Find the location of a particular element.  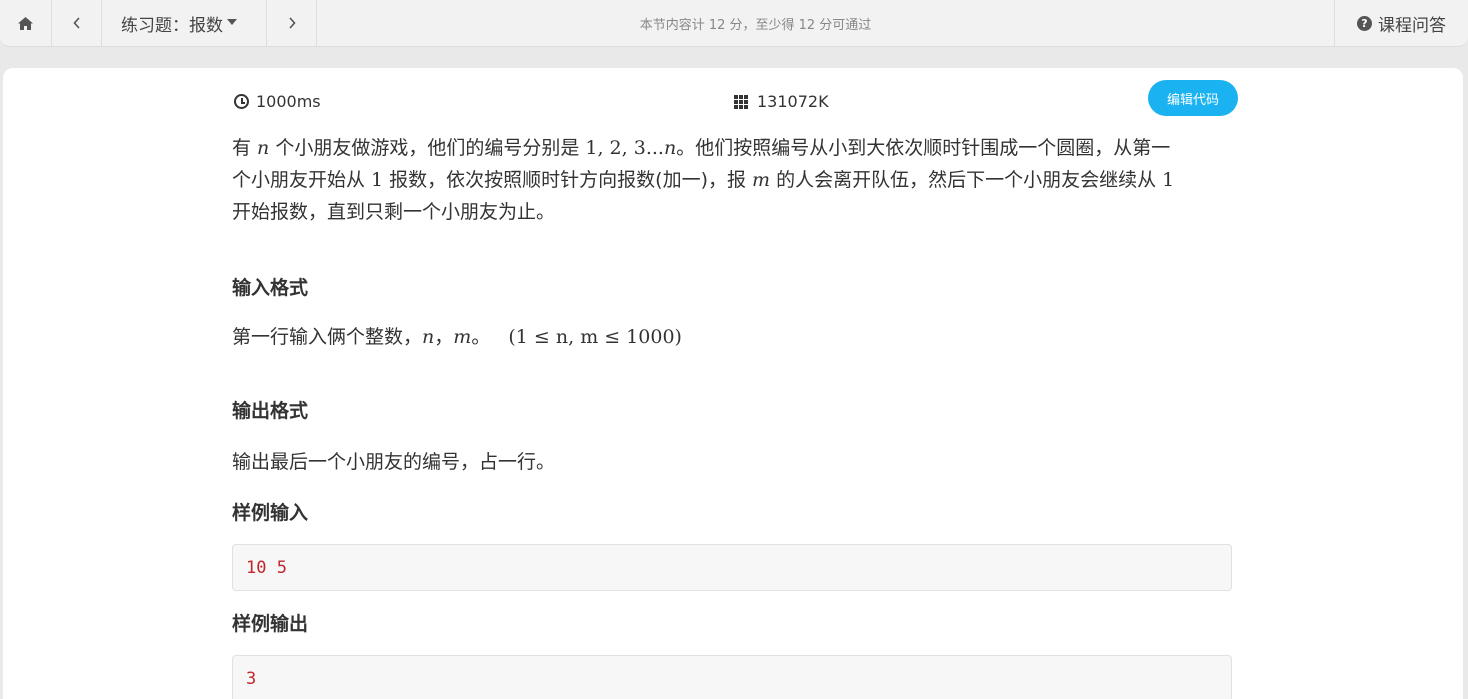

home-icon is located at coordinates (25, 23).